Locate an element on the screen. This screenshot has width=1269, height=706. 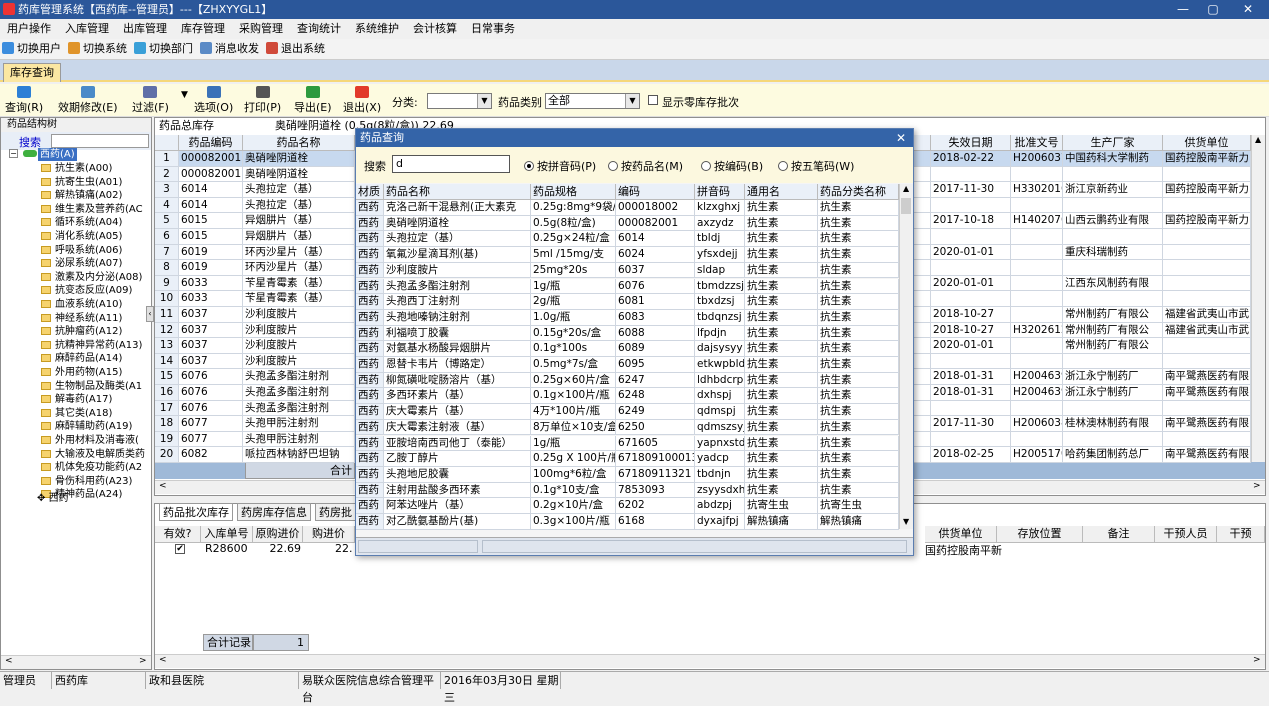
dialog-cell: 头孢地嗪钠注射剂 is located at coordinates (457, 317).